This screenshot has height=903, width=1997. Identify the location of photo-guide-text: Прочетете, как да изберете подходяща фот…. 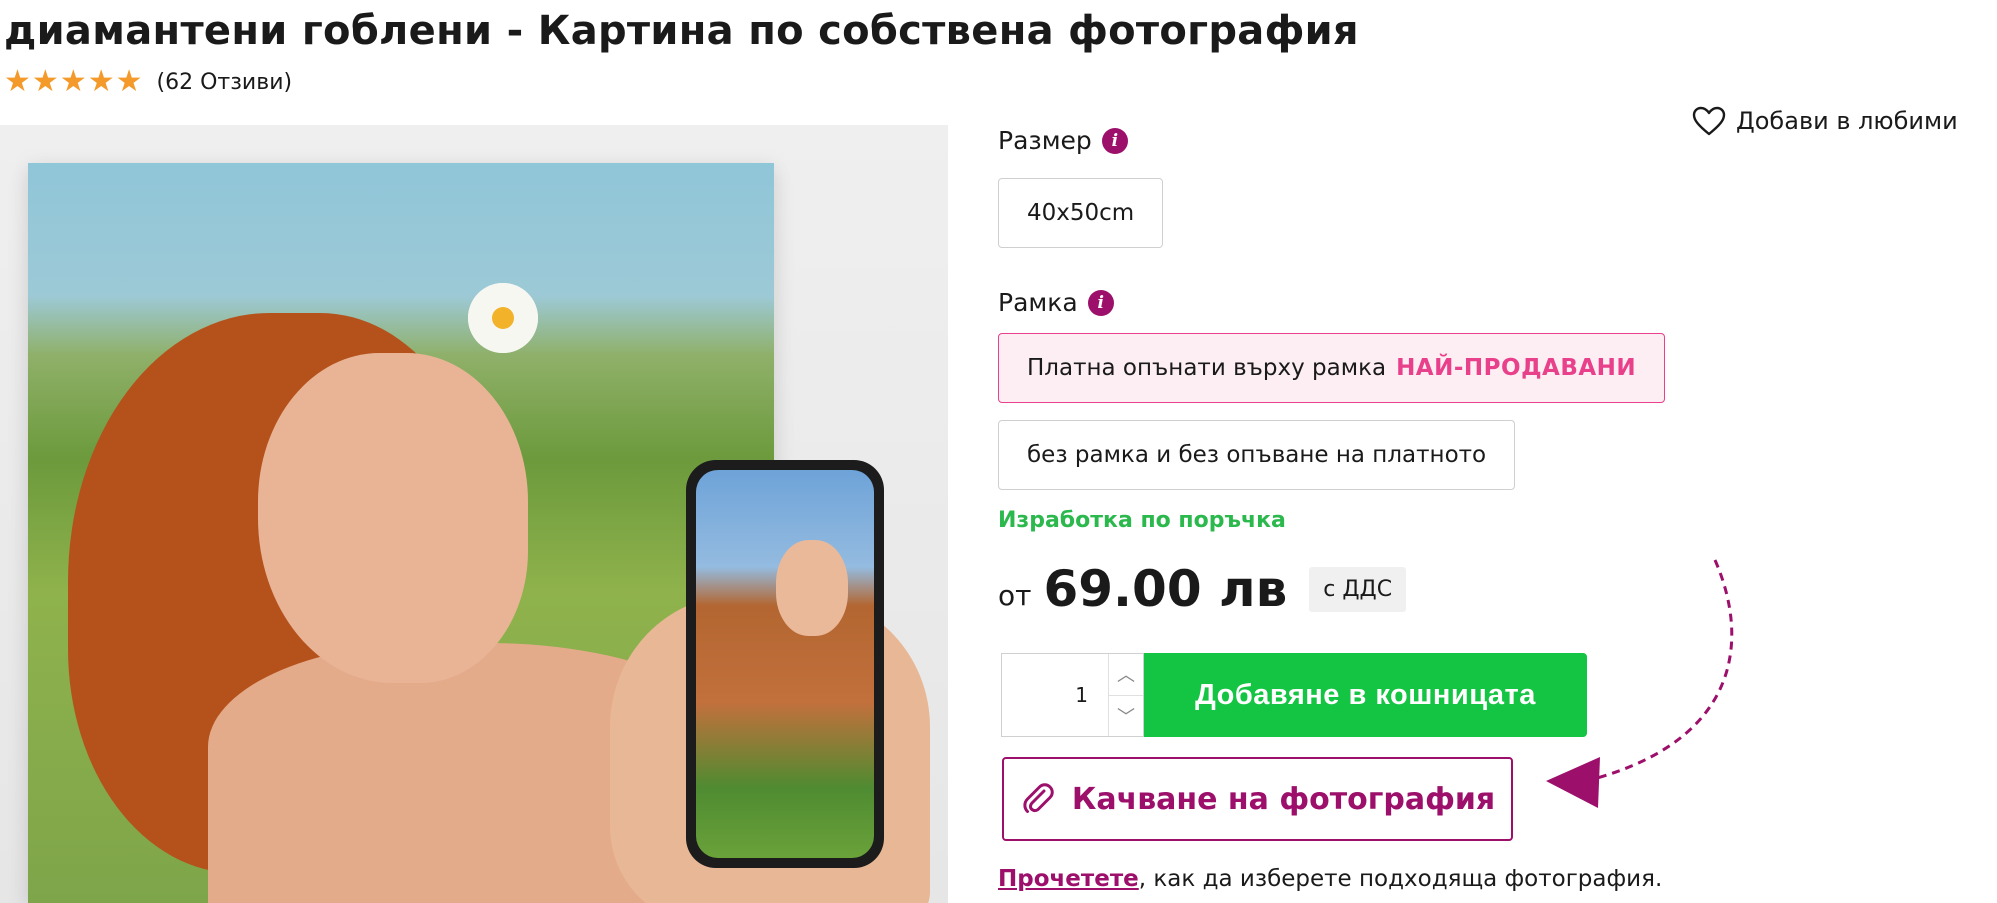
(1330, 879).